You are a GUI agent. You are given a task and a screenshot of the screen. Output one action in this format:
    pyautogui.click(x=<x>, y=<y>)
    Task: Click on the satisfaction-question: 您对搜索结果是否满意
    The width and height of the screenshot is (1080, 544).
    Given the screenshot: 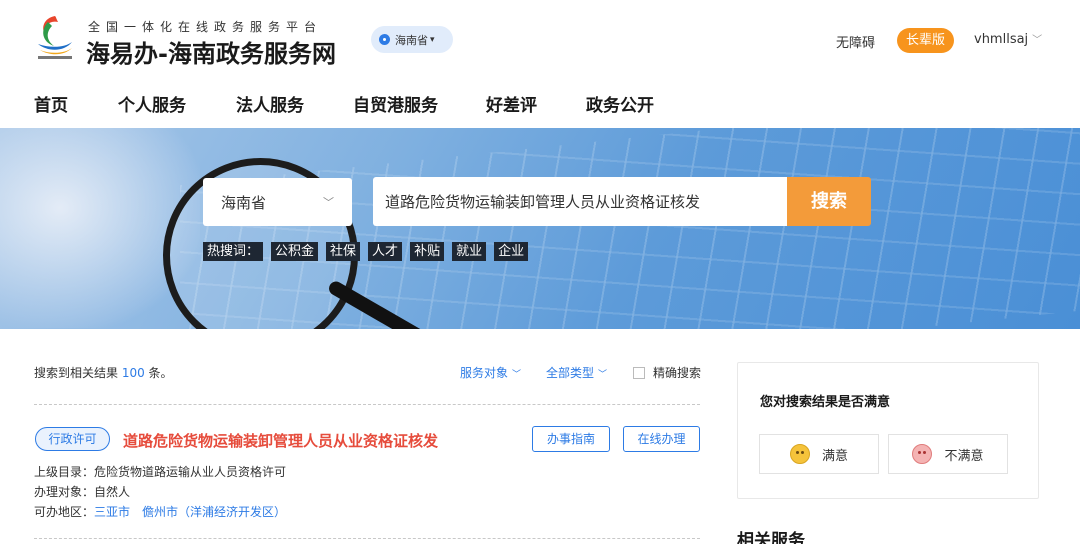 What is the action you would take?
    pyautogui.click(x=825, y=402)
    